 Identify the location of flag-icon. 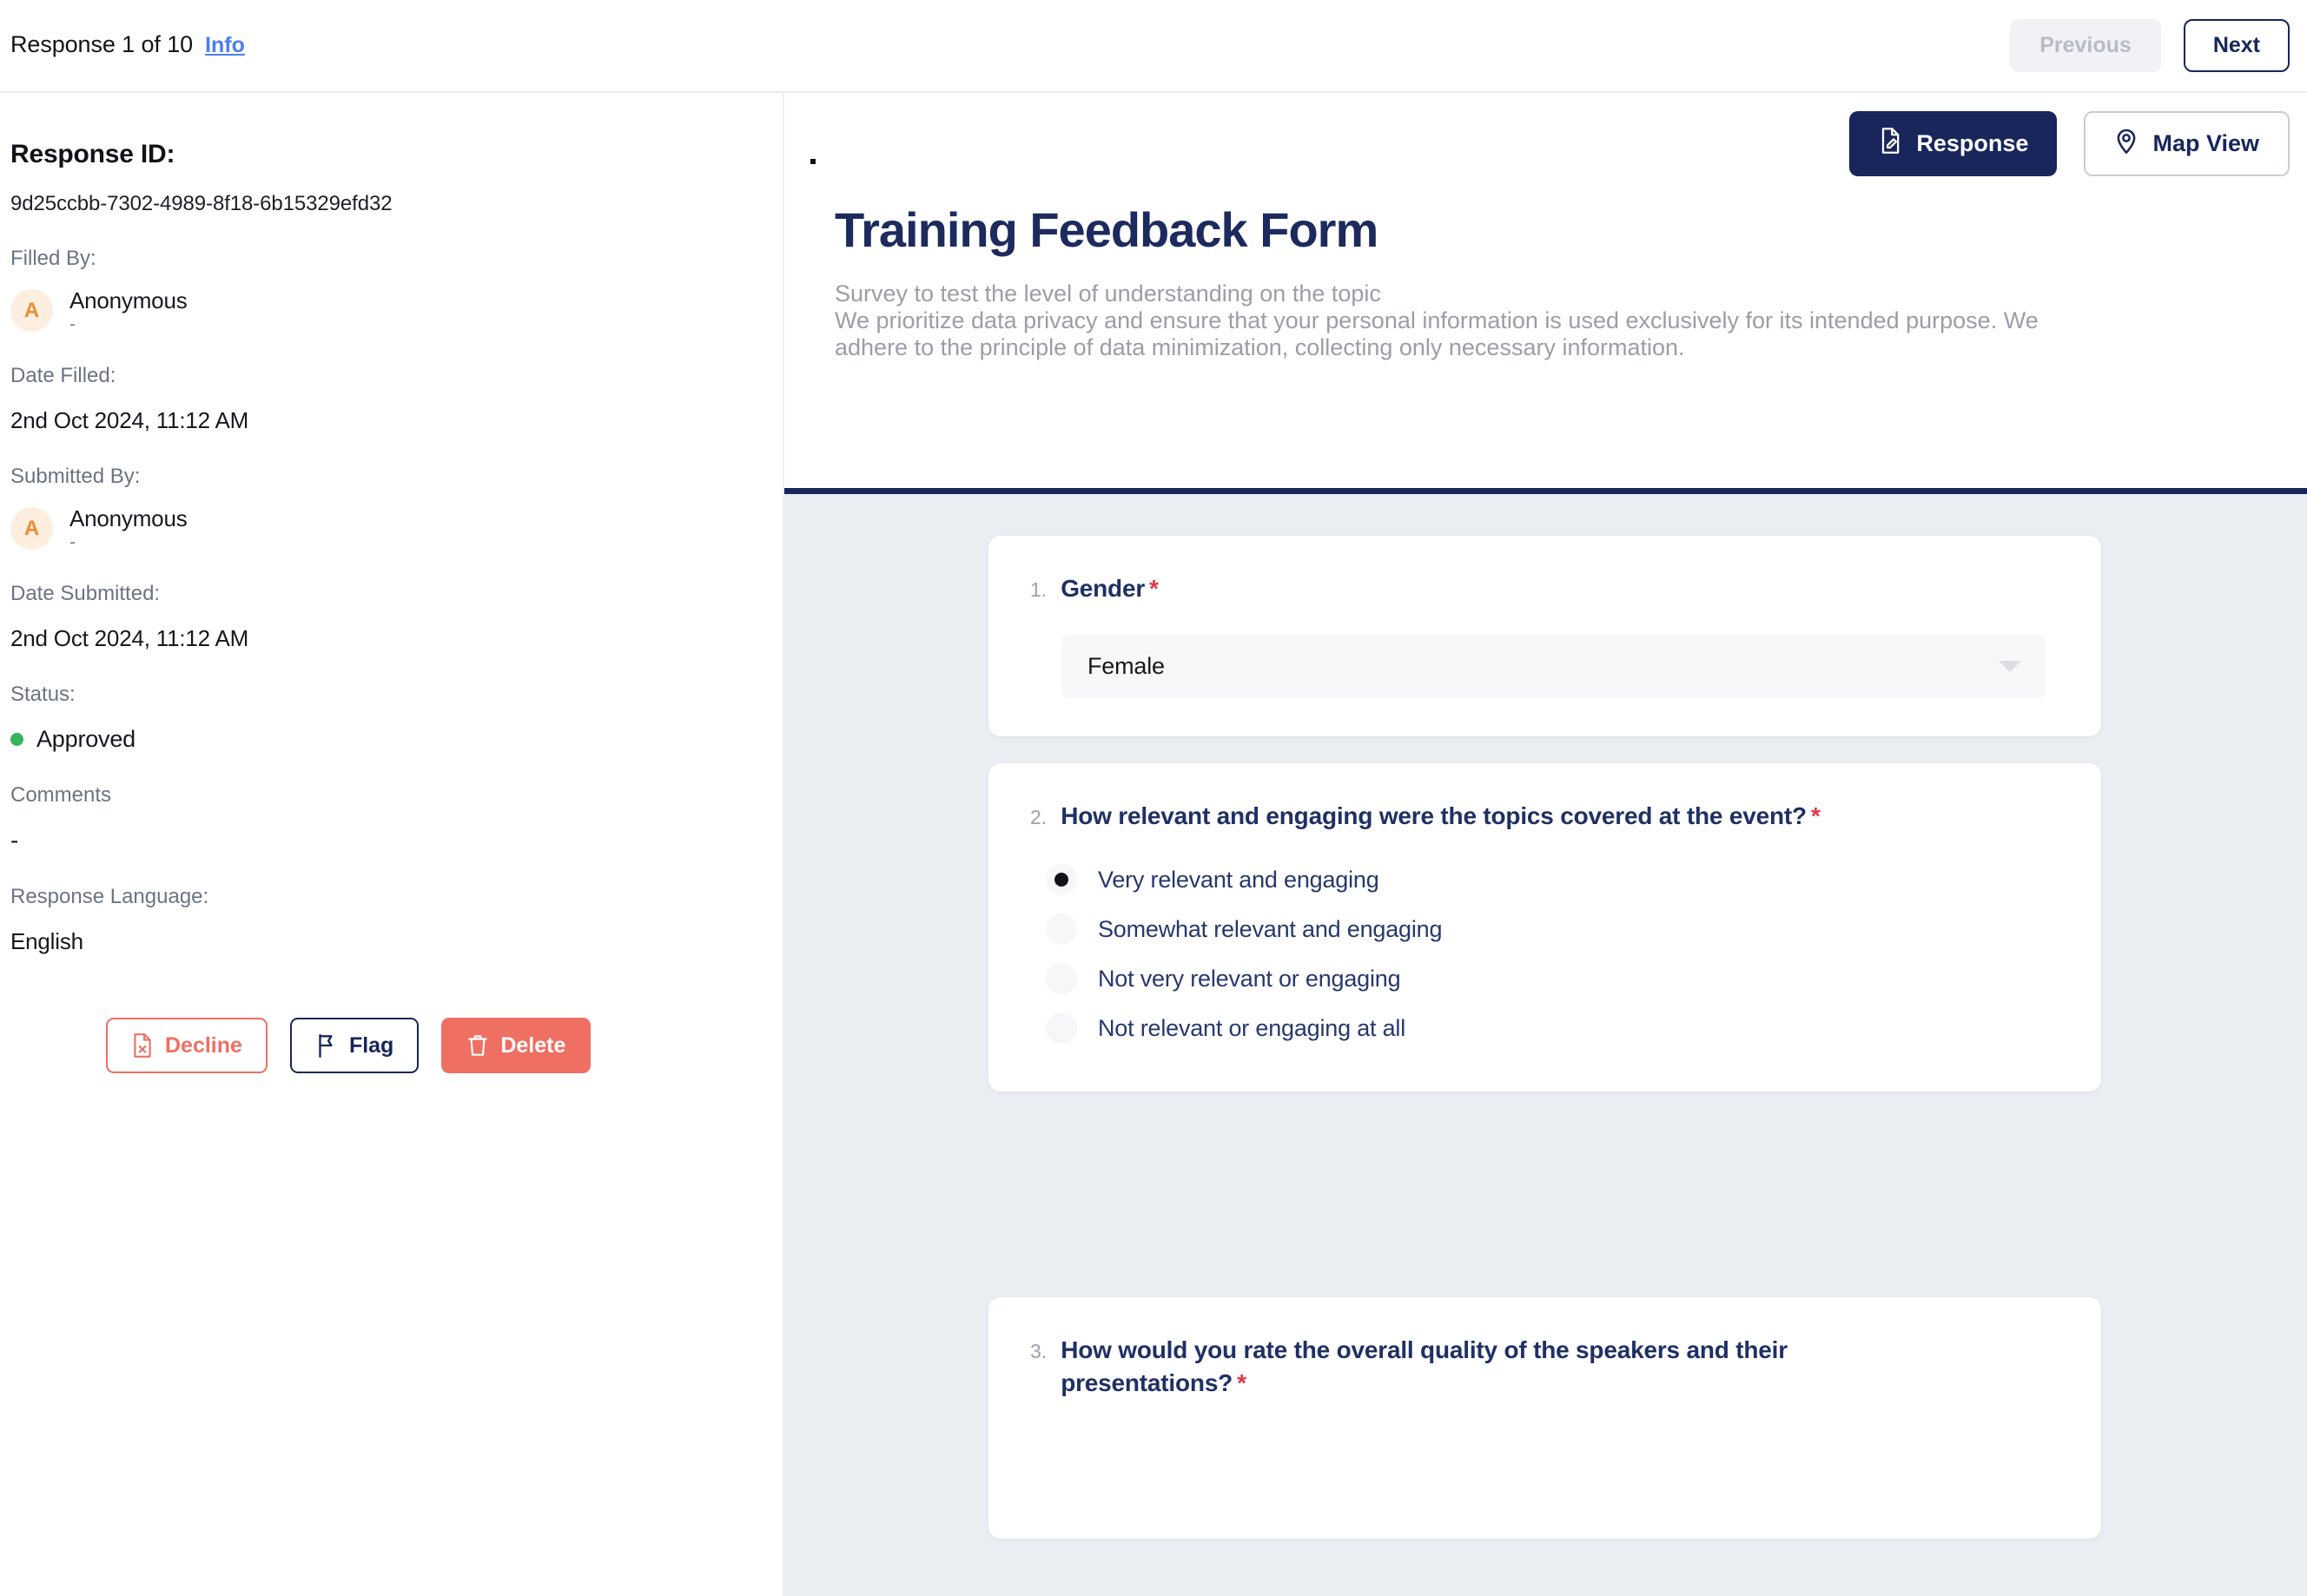
(326, 1045).